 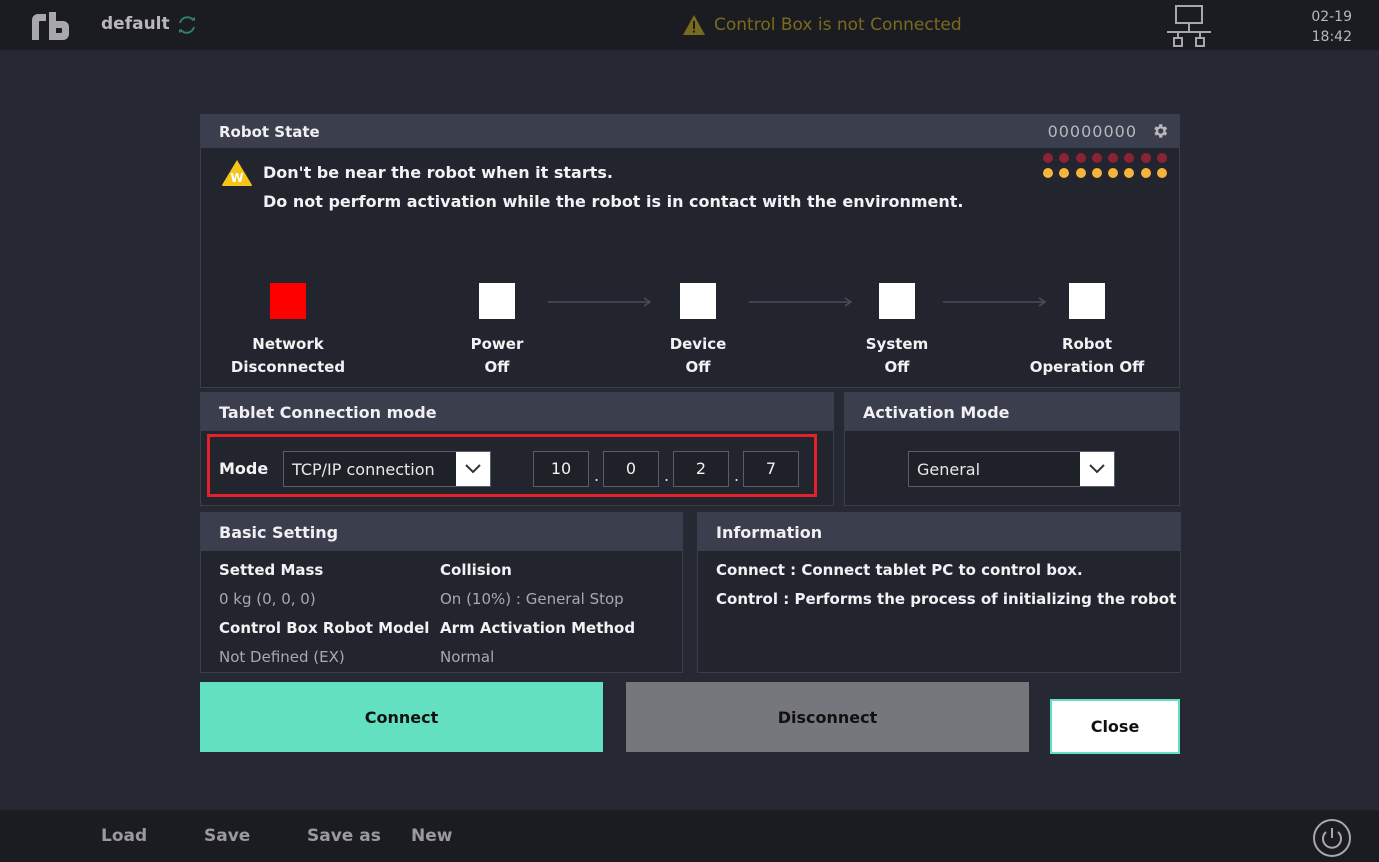 What do you see at coordinates (936, 412) in the screenshot?
I see `activation-mode-title: Activation Mode` at bounding box center [936, 412].